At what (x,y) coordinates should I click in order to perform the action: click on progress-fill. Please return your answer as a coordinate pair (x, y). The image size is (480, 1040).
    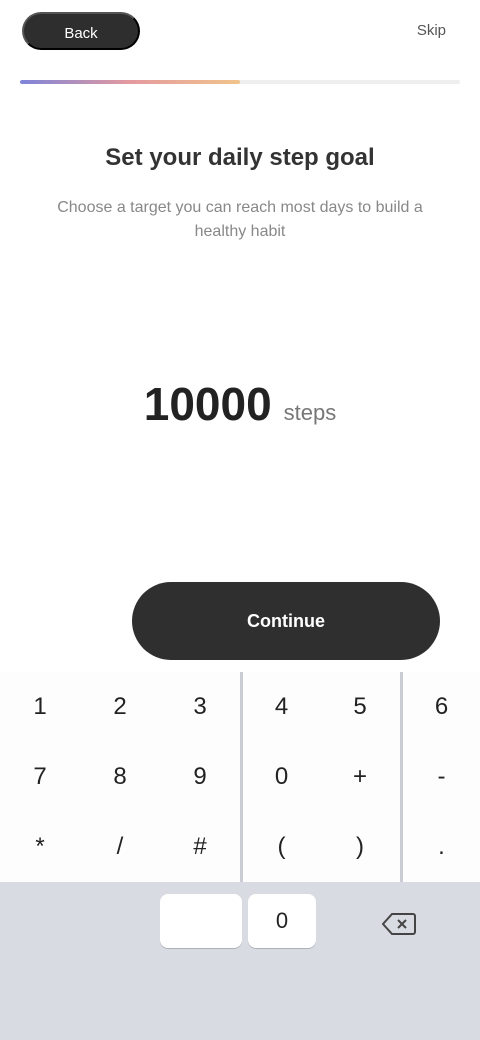
    Looking at the image, I should click on (130, 82).